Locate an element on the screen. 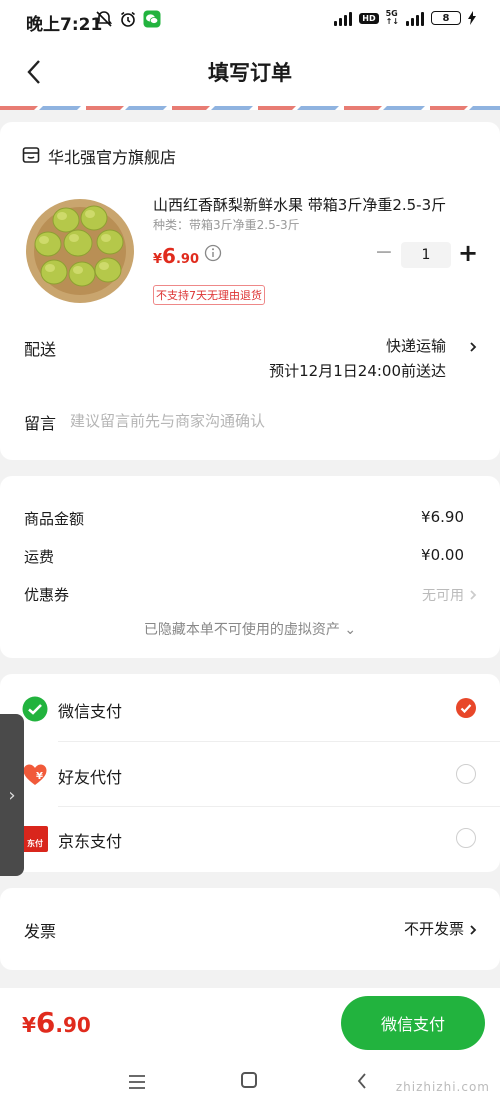 The image size is (500, 1111). product-title: 山西红香酥梨新鲜水果 带箱3斤净重2.5-3斤 is located at coordinates (318, 204).